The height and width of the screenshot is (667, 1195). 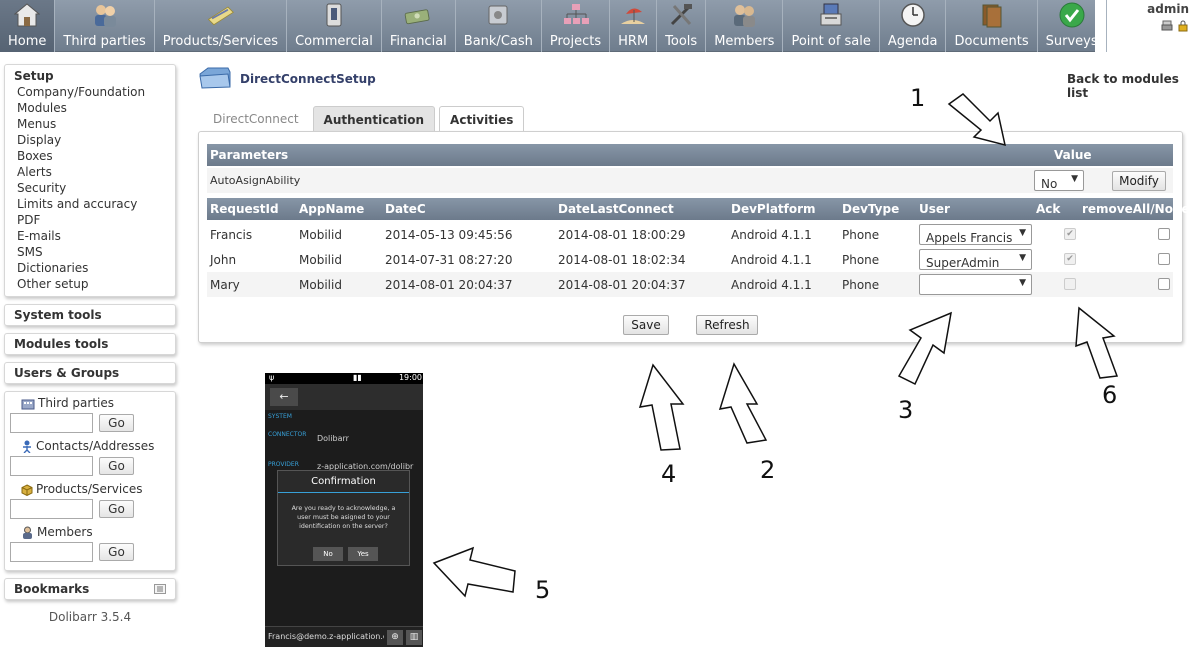 What do you see at coordinates (768, 470) in the screenshot?
I see `annotation-label-2: 2` at bounding box center [768, 470].